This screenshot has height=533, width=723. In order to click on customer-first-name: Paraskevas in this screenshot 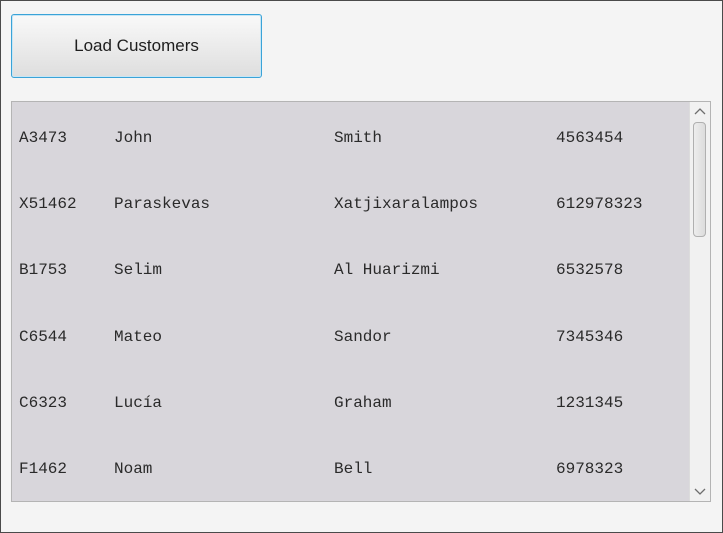, I will do `click(162, 204)`.